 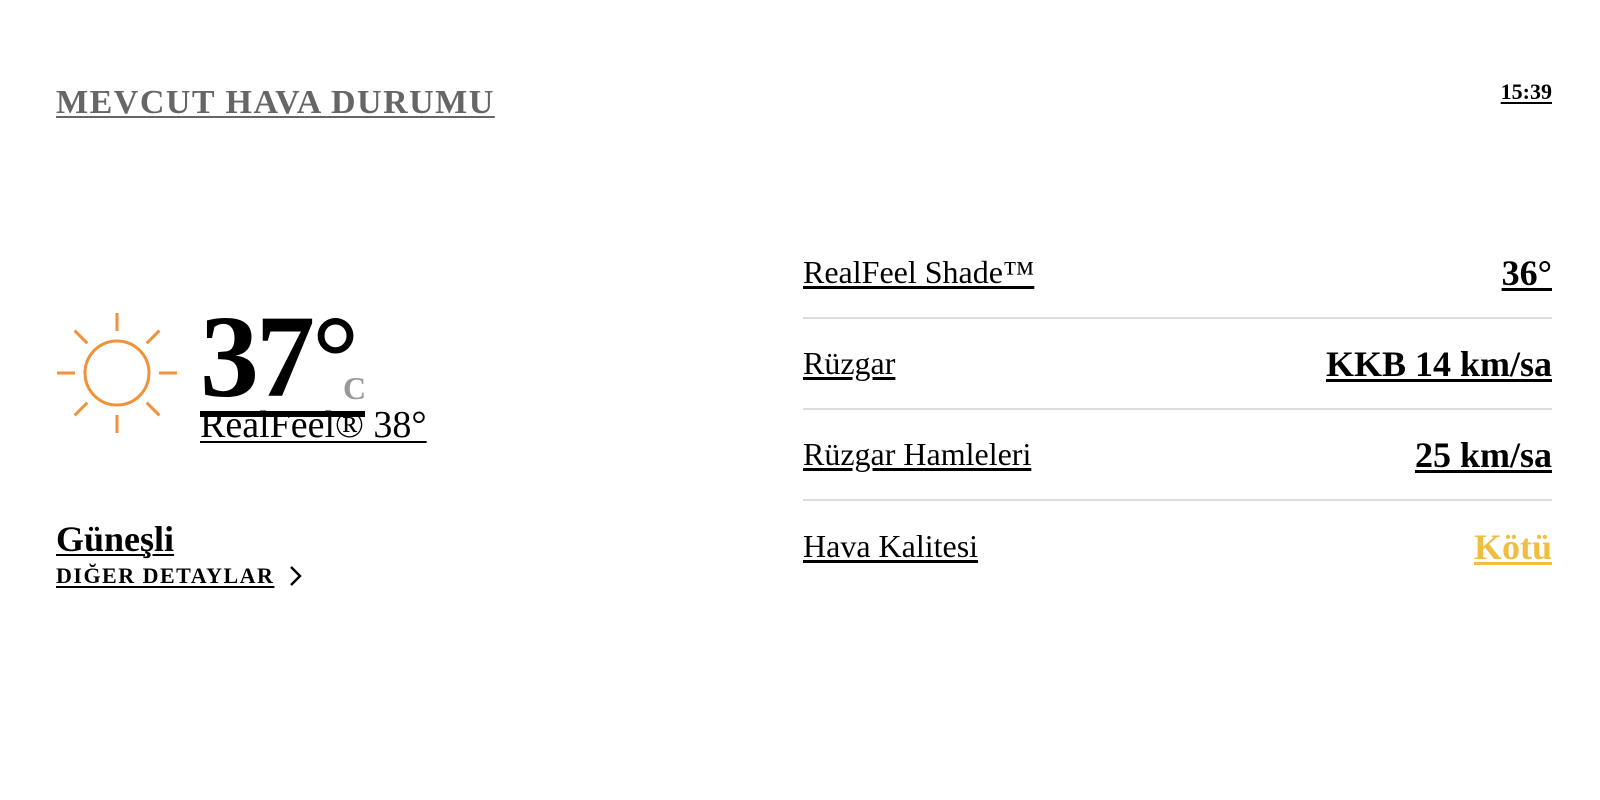 What do you see at coordinates (115, 539) in the screenshot?
I see `condition-link: Güneşli` at bounding box center [115, 539].